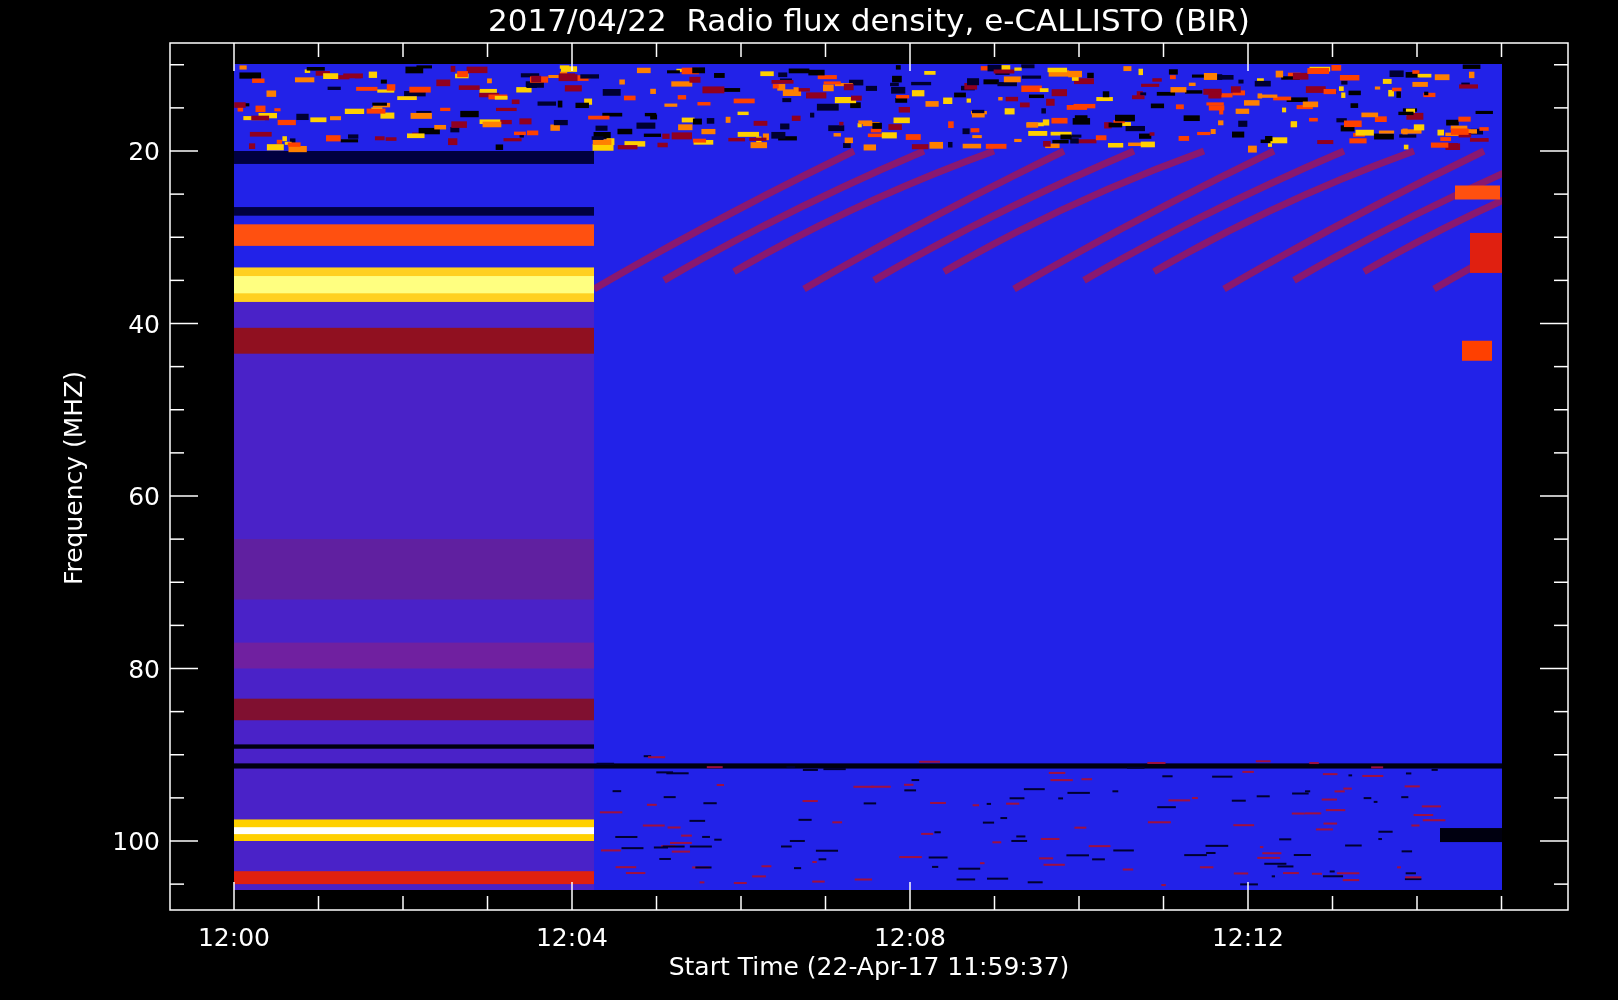 The width and height of the screenshot is (1618, 1000). What do you see at coordinates (572, 937) in the screenshot?
I see `x-tick-label: 12:04` at bounding box center [572, 937].